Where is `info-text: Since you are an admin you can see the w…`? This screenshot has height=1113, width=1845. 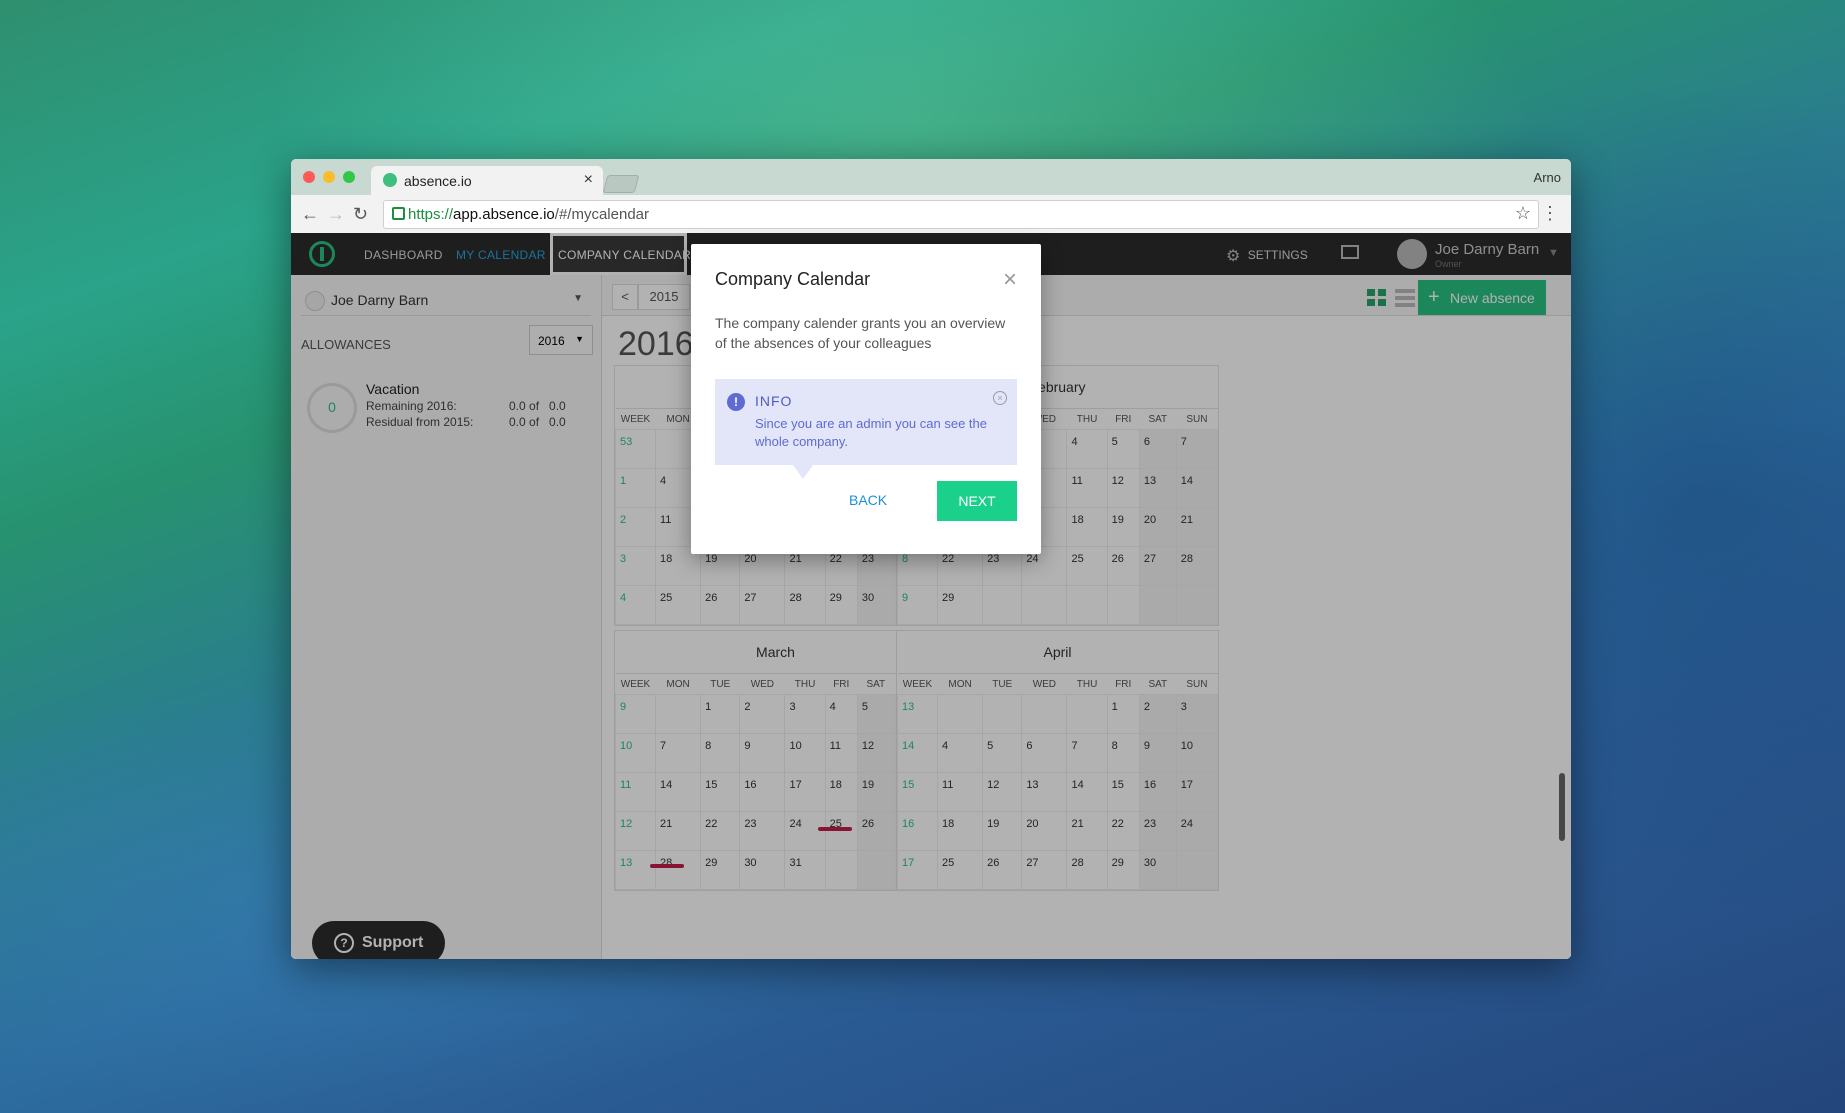
info-text: Since you are an admin you can see the w… is located at coordinates (871, 432).